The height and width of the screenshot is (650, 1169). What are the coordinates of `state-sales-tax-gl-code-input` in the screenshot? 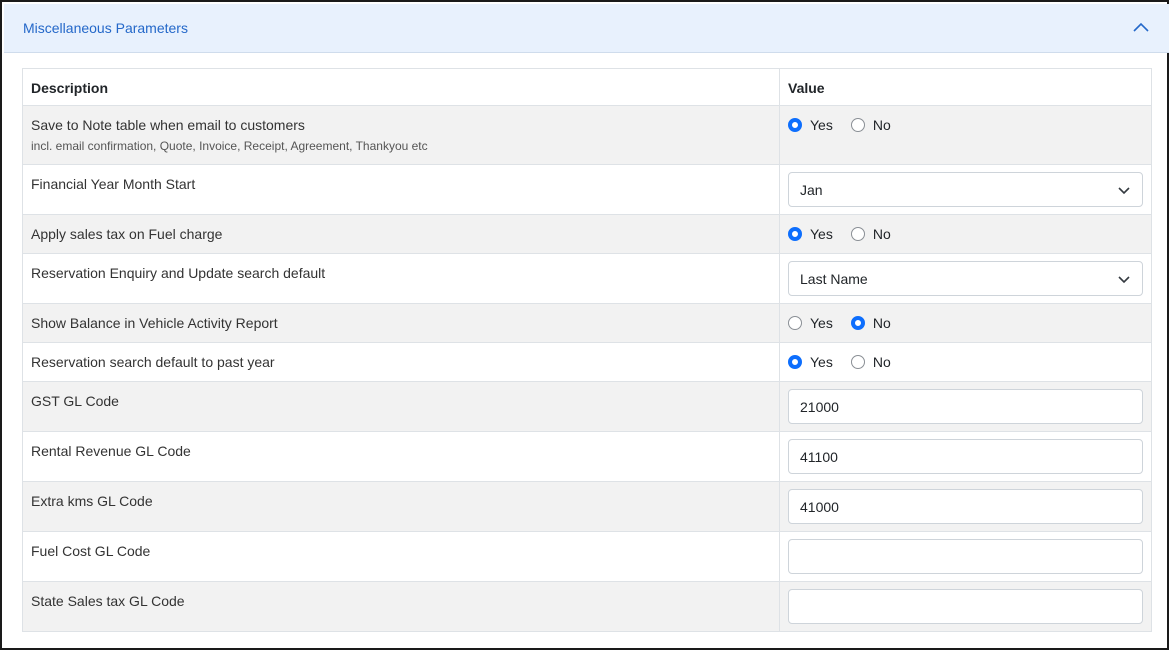 It's located at (965, 606).